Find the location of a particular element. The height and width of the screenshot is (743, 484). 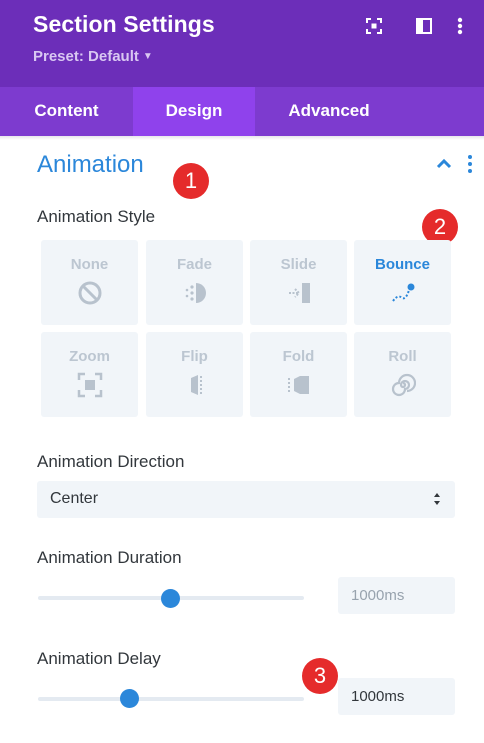

roll-icon is located at coordinates (403, 385).